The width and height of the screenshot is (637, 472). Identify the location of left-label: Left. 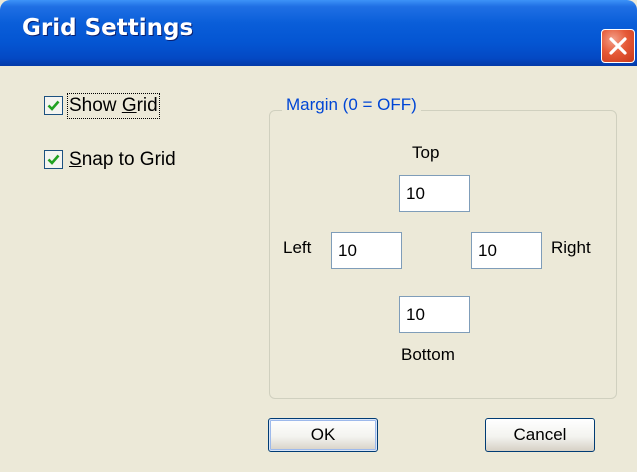
(297, 247).